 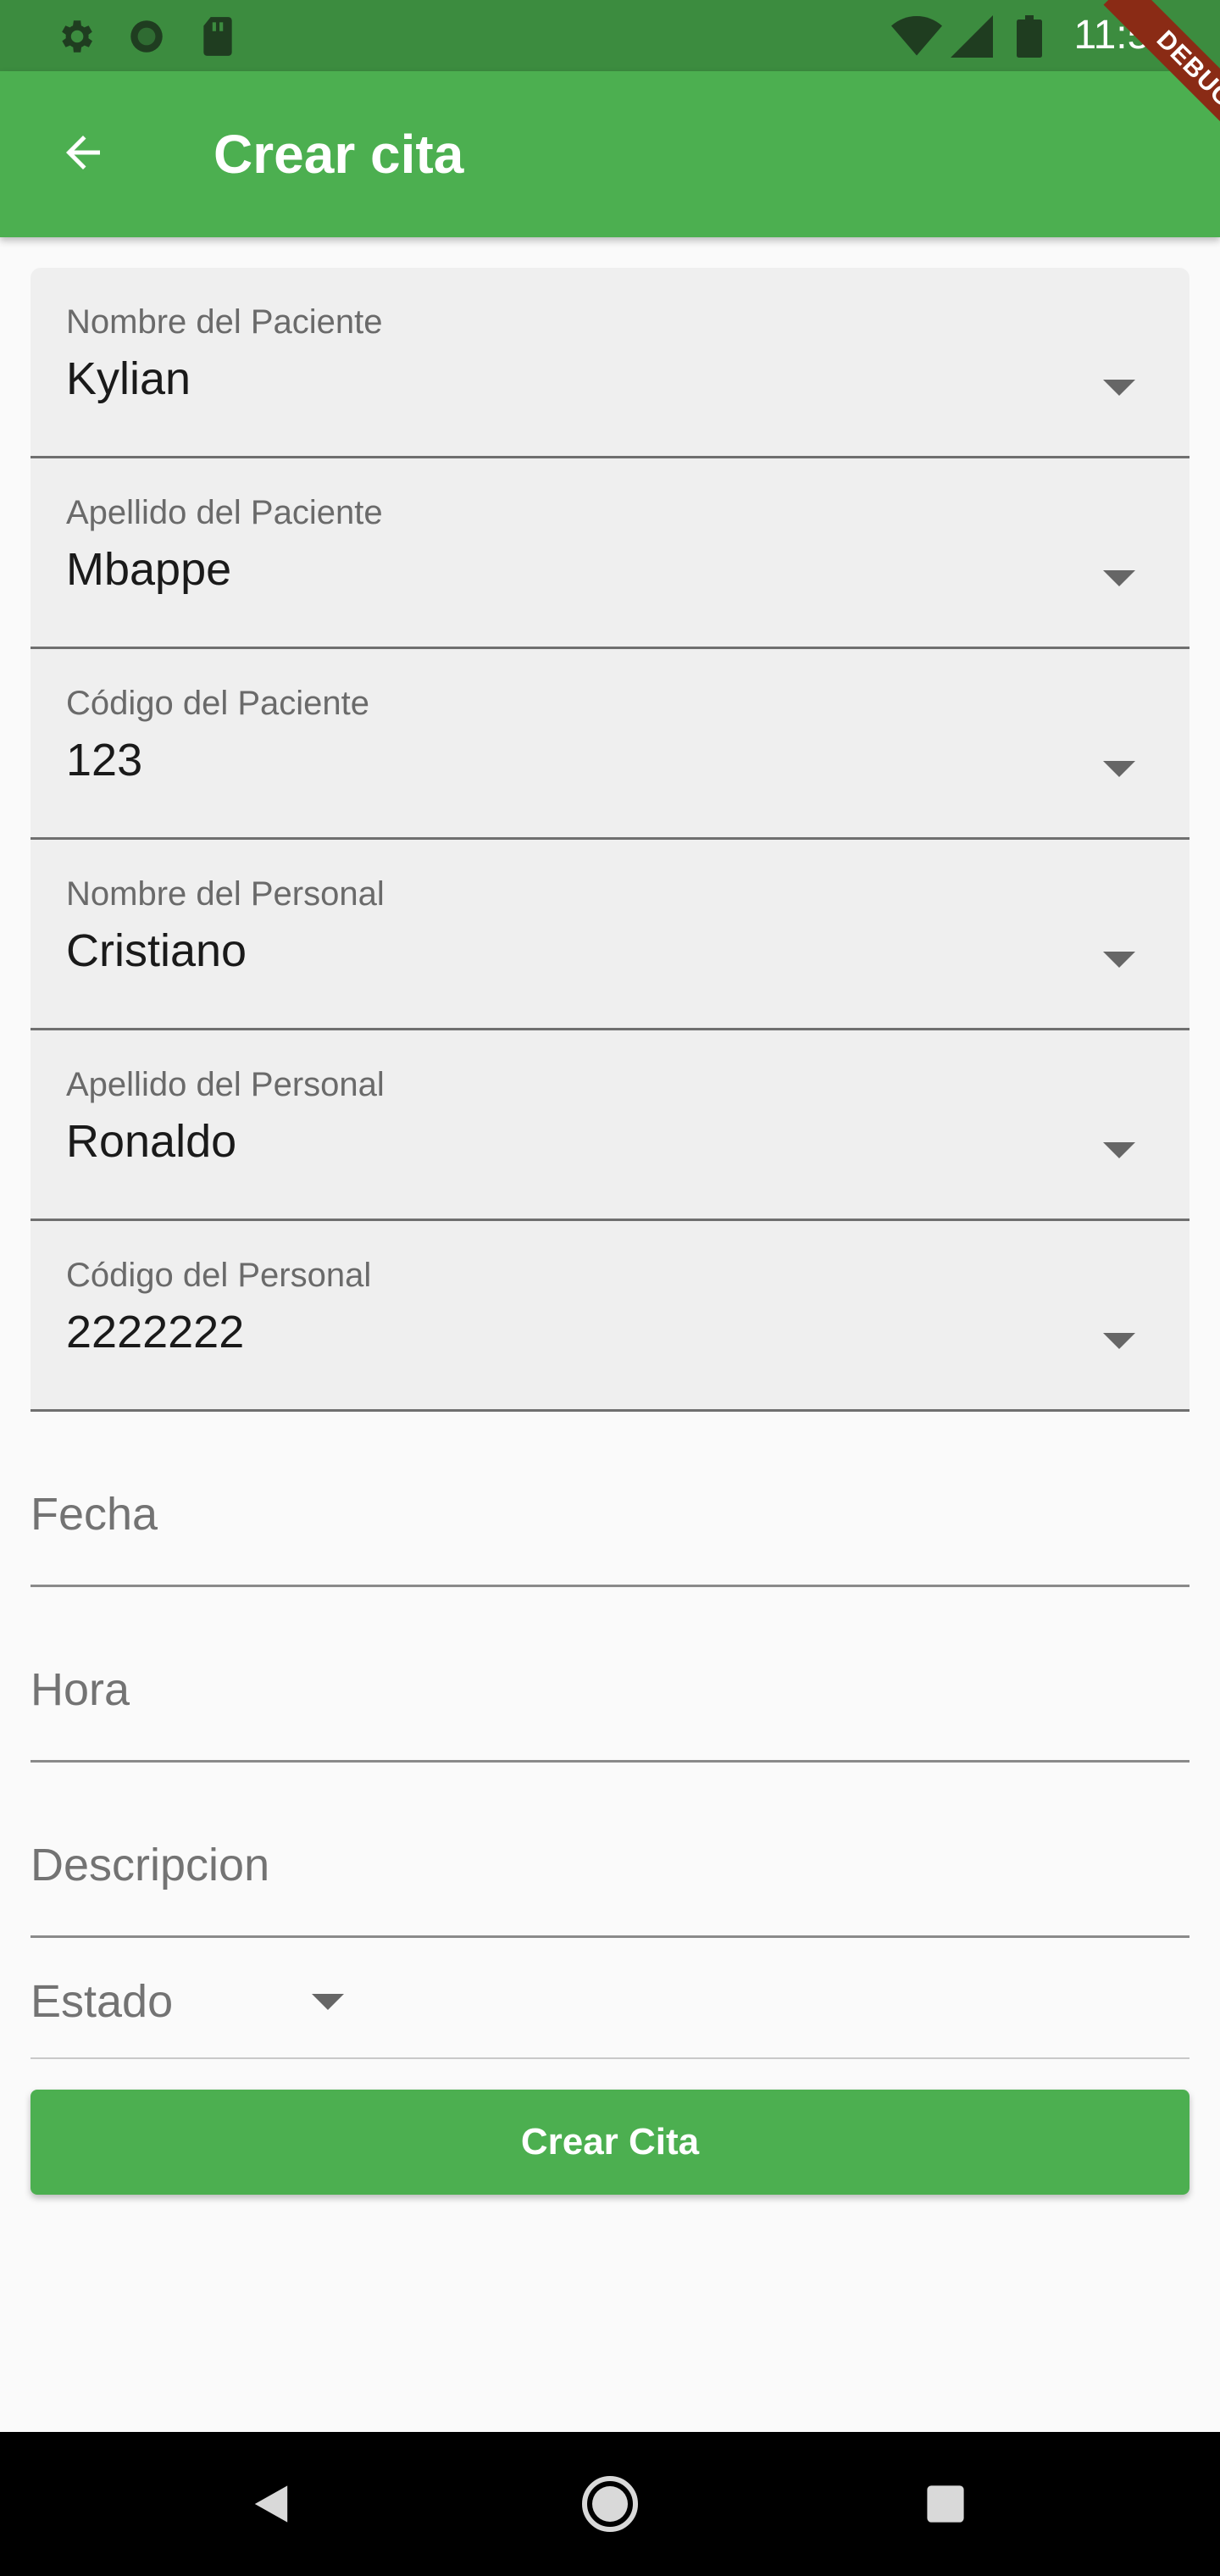 What do you see at coordinates (1123, 35) in the screenshot?
I see `status-time: 11:51` at bounding box center [1123, 35].